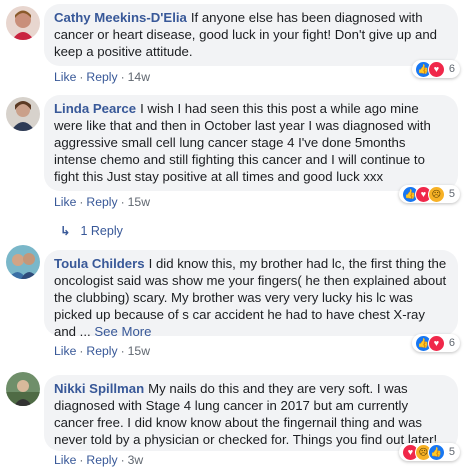  I want to click on comment-author: Linda Pearce, so click(95, 108).